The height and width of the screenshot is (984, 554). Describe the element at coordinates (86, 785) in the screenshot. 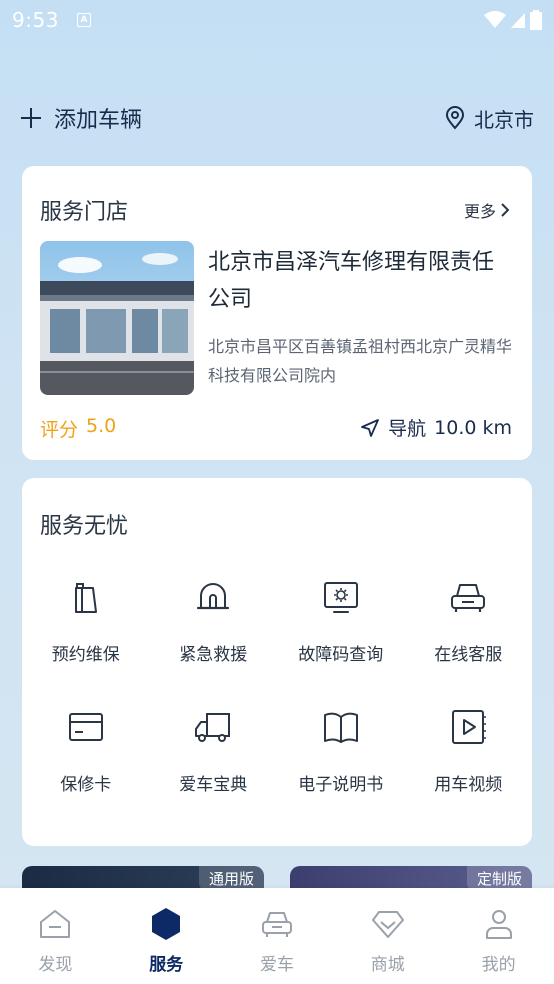

I see `service-label: 保修卡` at that location.